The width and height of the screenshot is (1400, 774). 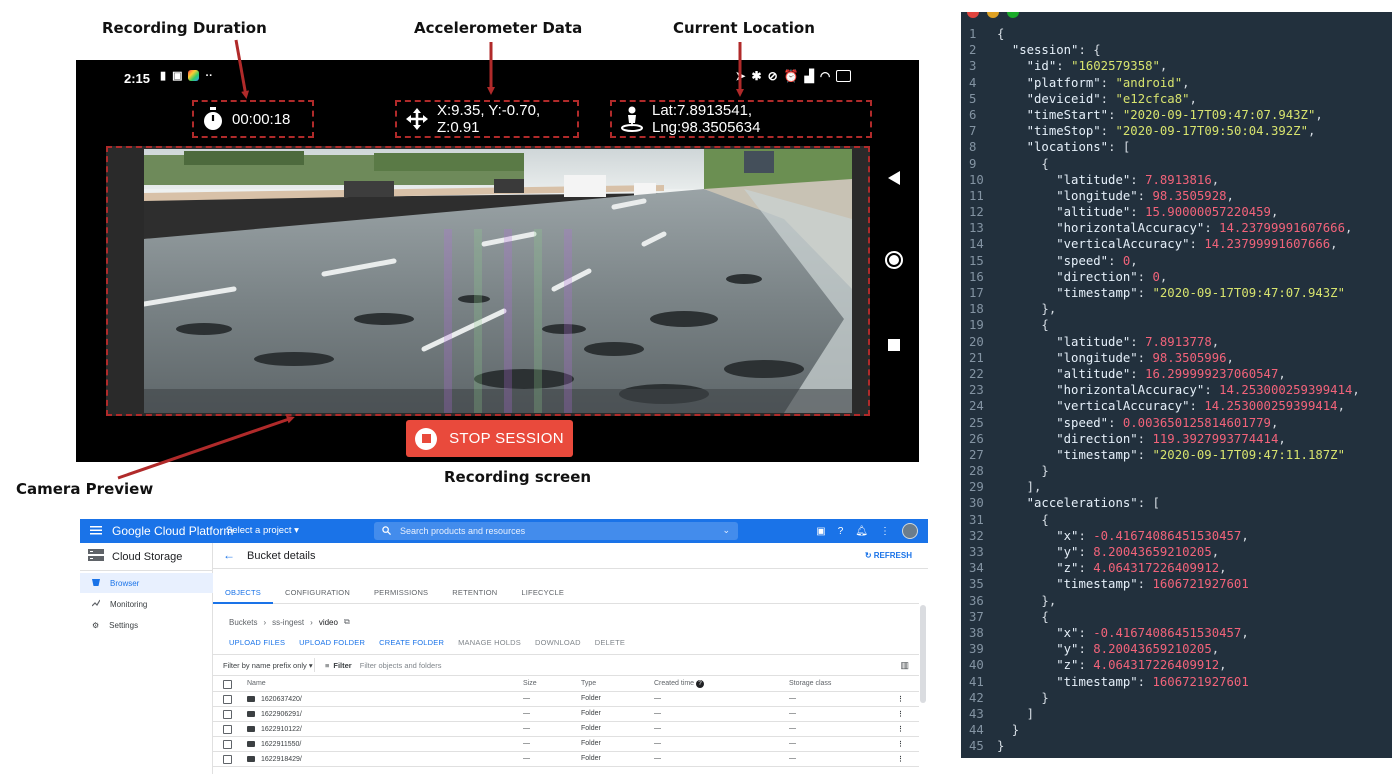 I want to click on help-icon: ?, so click(x=841, y=531).